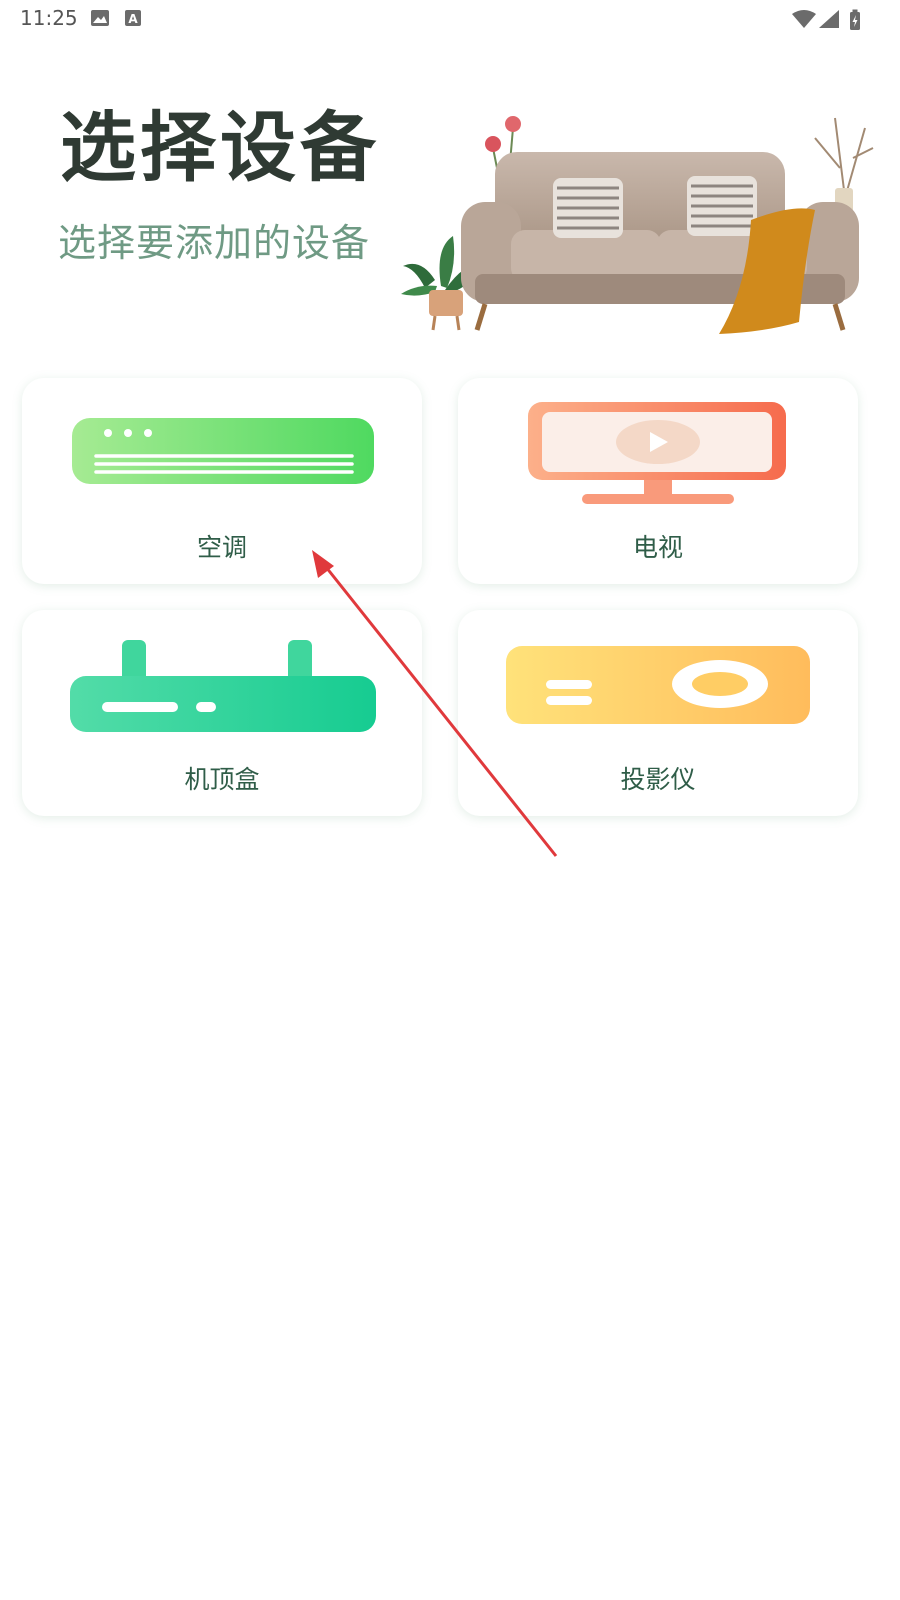 Image resolution: width=900 pixels, height=1600 pixels. What do you see at coordinates (222, 779) in the screenshot?
I see `device-label: 机顶盒` at bounding box center [222, 779].